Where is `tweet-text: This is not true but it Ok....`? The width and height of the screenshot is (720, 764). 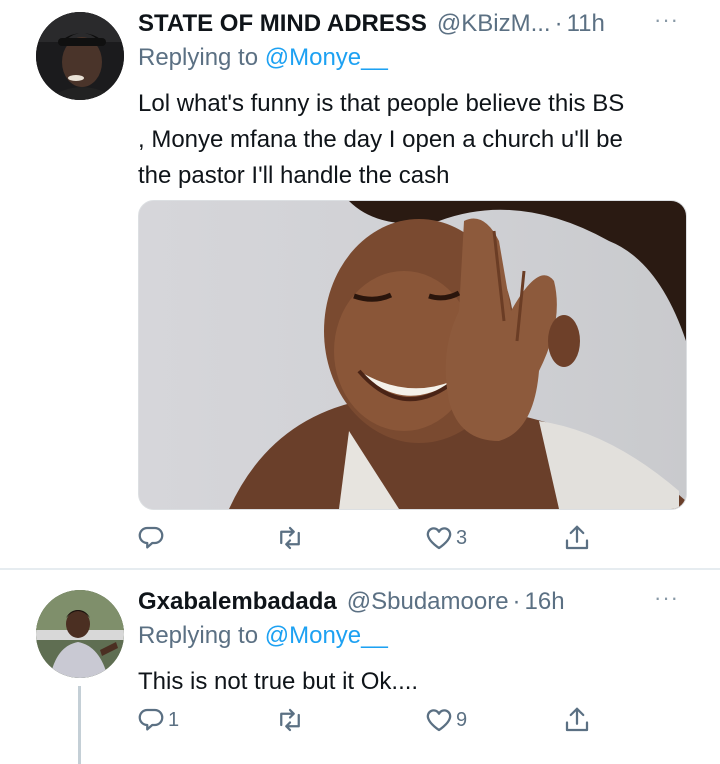
tweet-text: This is not true but it Ok.... is located at coordinates (418, 682).